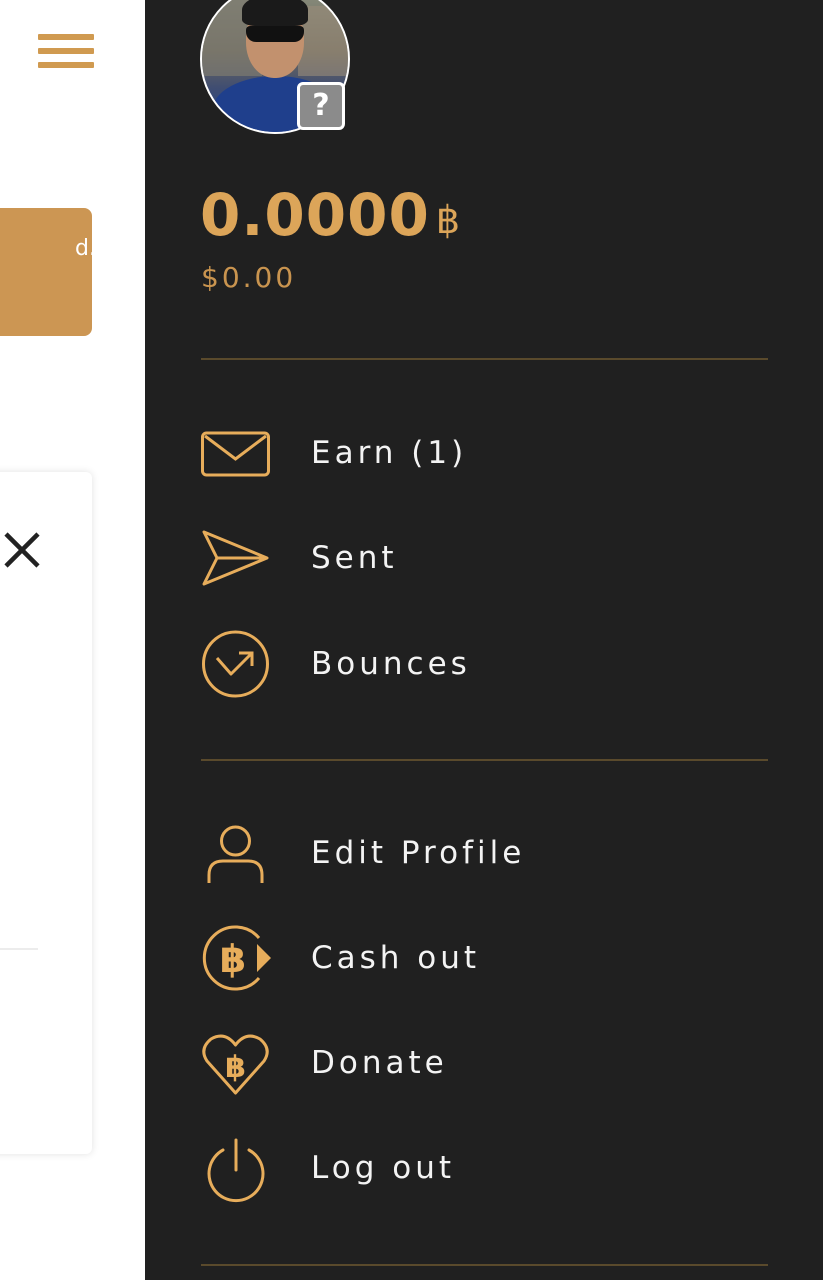  I want to click on notice-text: d., so click(85, 248).